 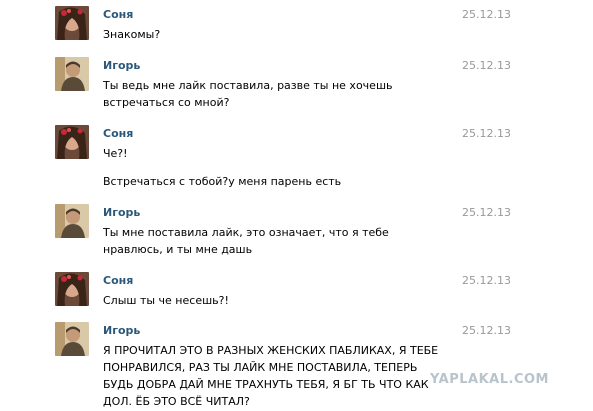 I want to click on site-watermark: YAPLAKAL.COM, so click(x=489, y=379).